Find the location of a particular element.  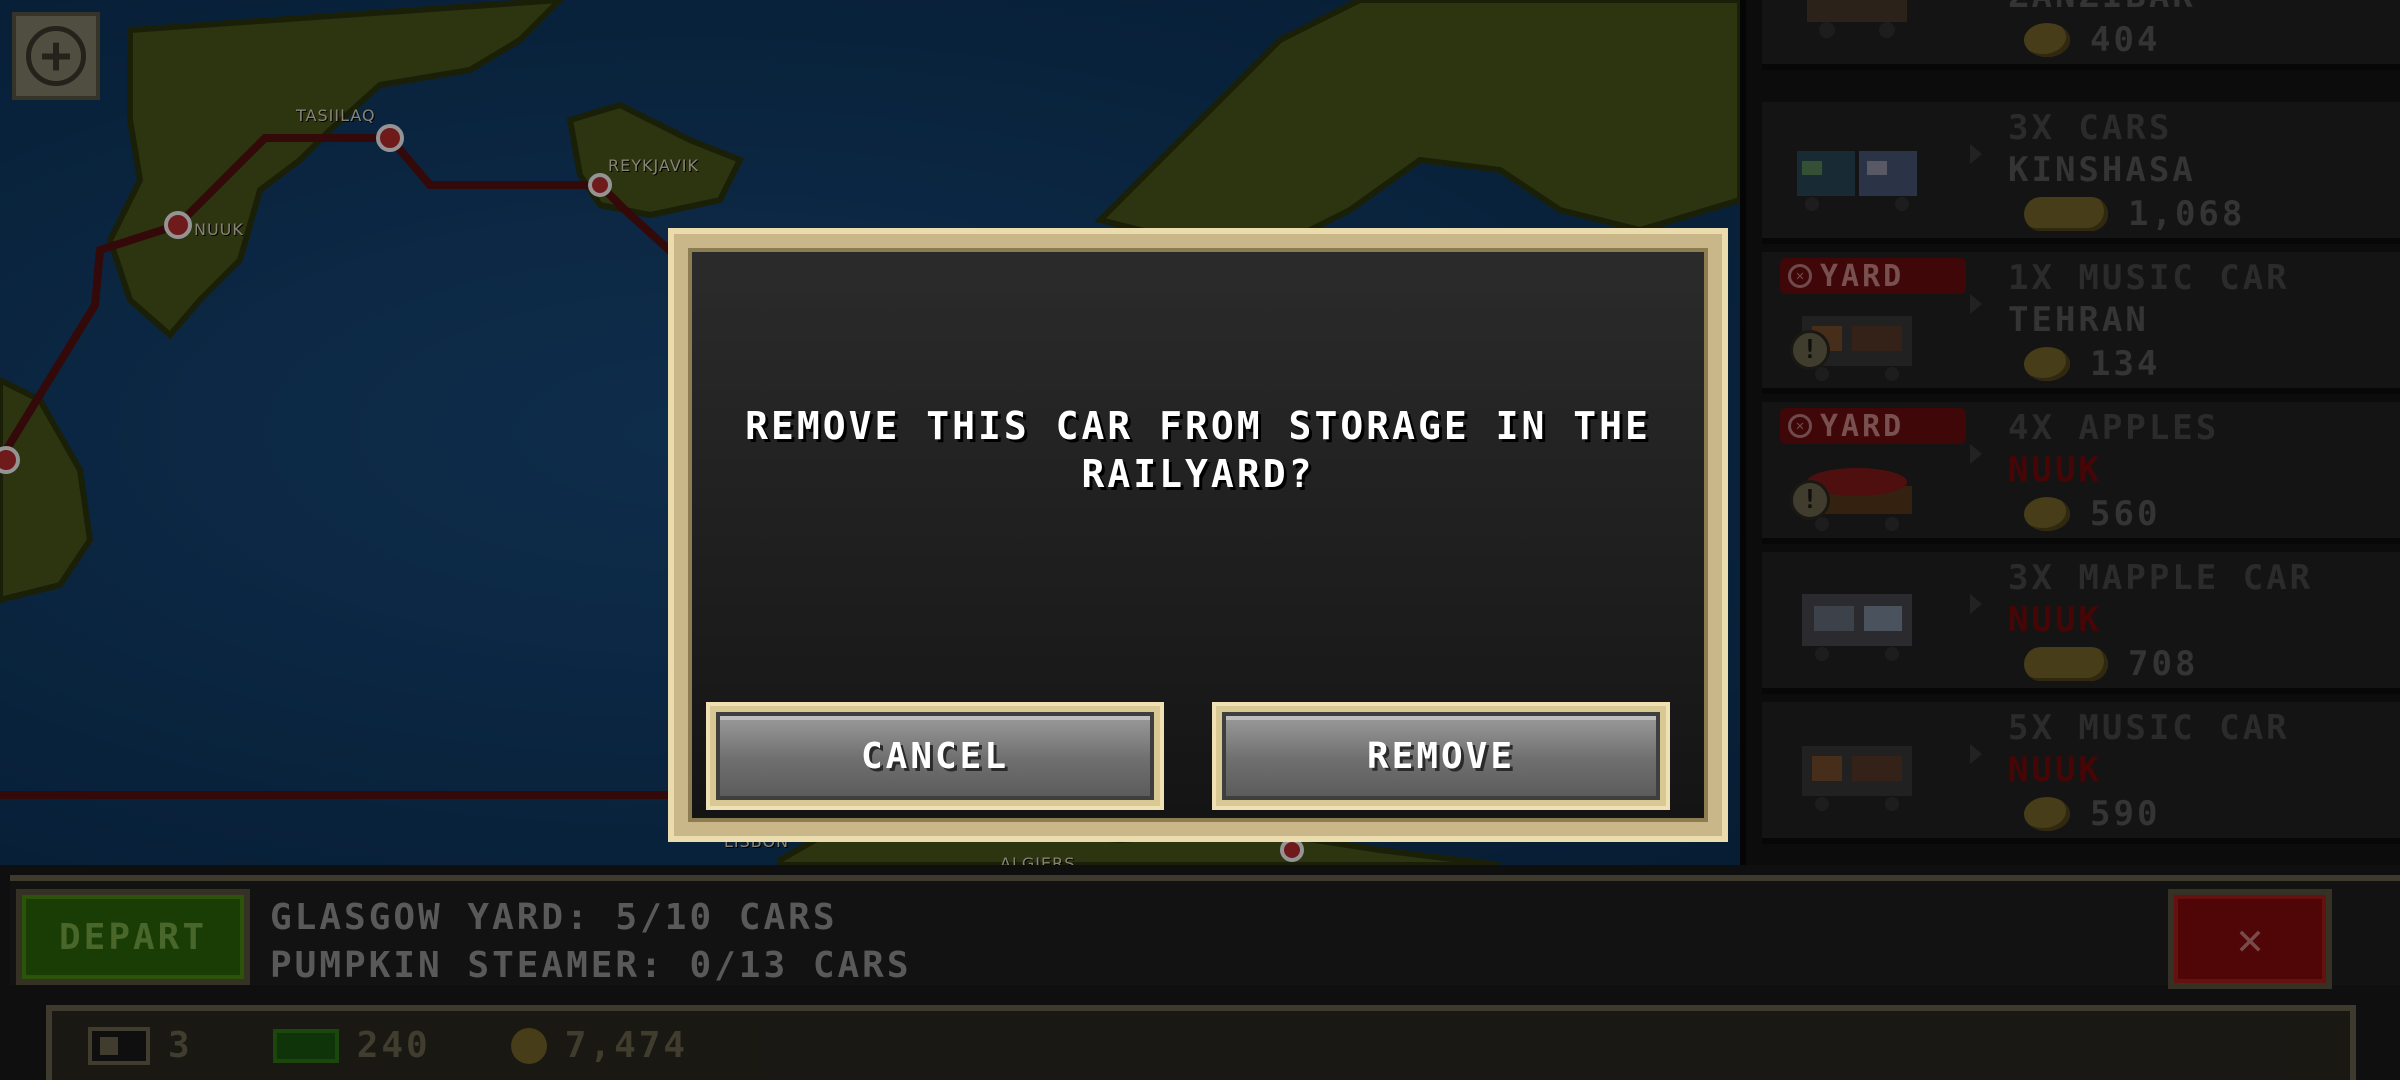

car-description: 1X MUSIC CAR is located at coordinates (2149, 278).